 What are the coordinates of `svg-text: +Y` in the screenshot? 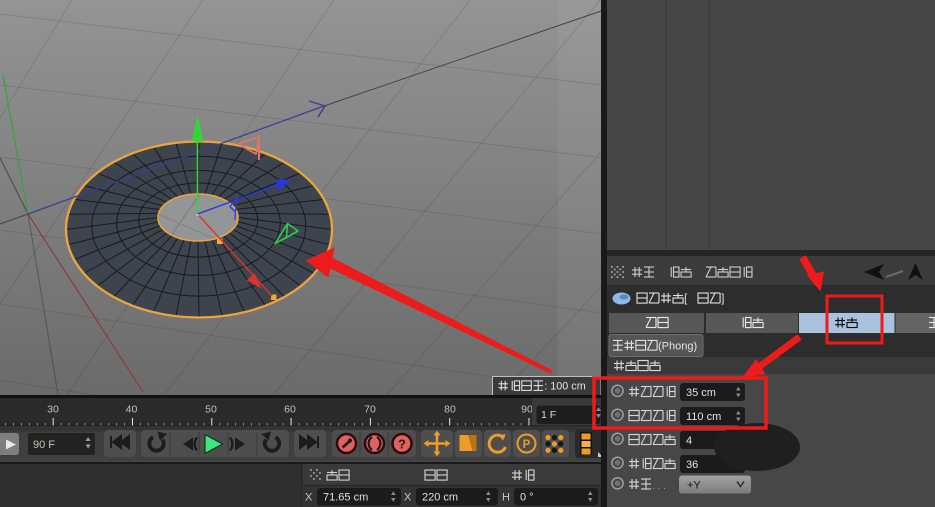 It's located at (694, 486).